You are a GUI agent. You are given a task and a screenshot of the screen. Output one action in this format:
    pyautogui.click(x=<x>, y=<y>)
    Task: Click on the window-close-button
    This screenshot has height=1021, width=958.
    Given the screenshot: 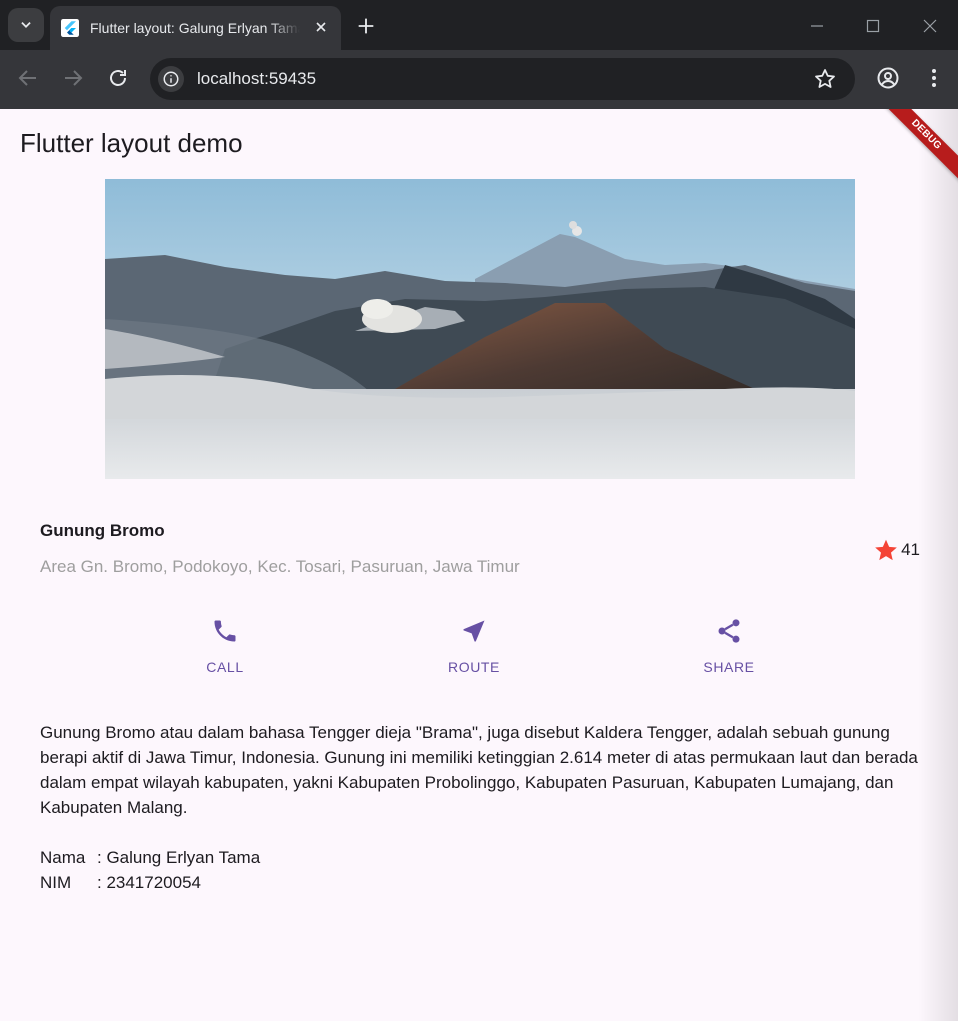 What is the action you would take?
    pyautogui.click(x=930, y=26)
    